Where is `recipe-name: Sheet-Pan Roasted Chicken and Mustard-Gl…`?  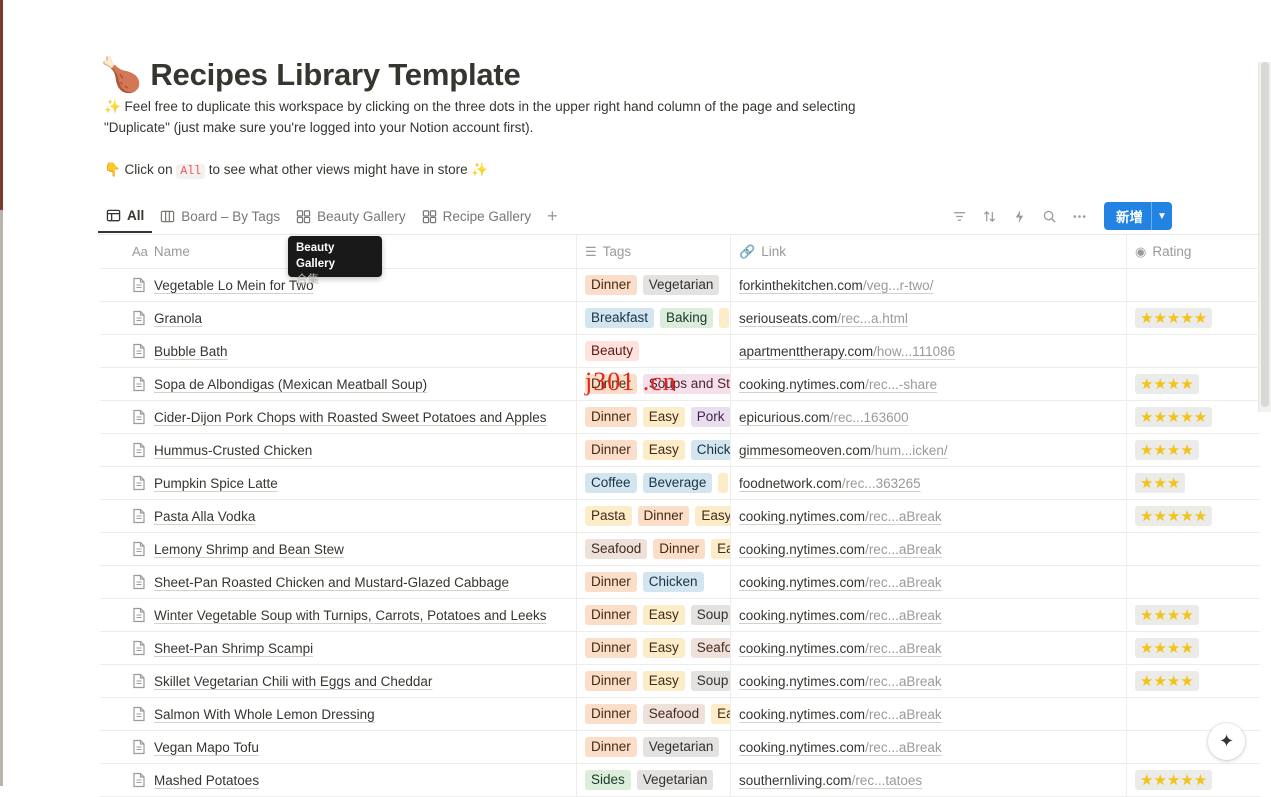
recipe-name: Sheet-Pan Roasted Chicken and Mustard-Gl… is located at coordinates (331, 582).